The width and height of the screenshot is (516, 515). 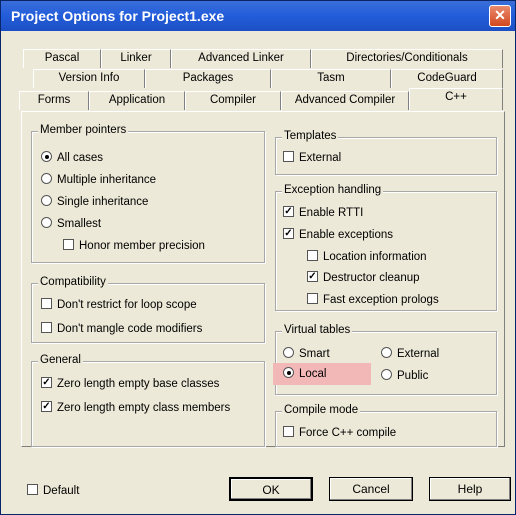 I want to click on checkbox-fast-exception-prologs: Fast exception prologs, so click(x=373, y=300).